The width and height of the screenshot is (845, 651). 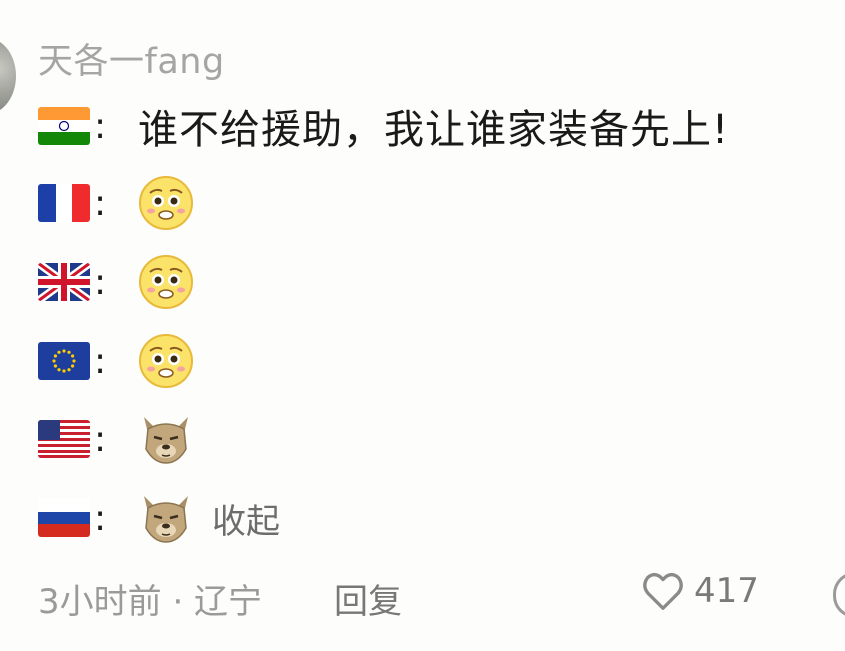 I want to click on comment-footer: 3小时前 · 辽宁 回复 417, so click(x=441, y=594).